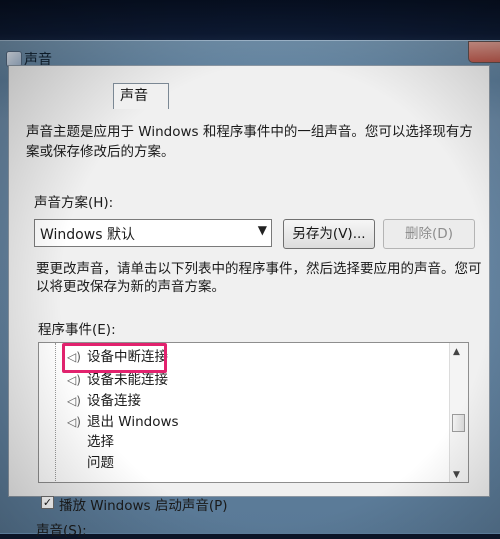 Image resolution: width=500 pixels, height=539 pixels. I want to click on list-item: ◁) 设备连接, so click(104, 401).